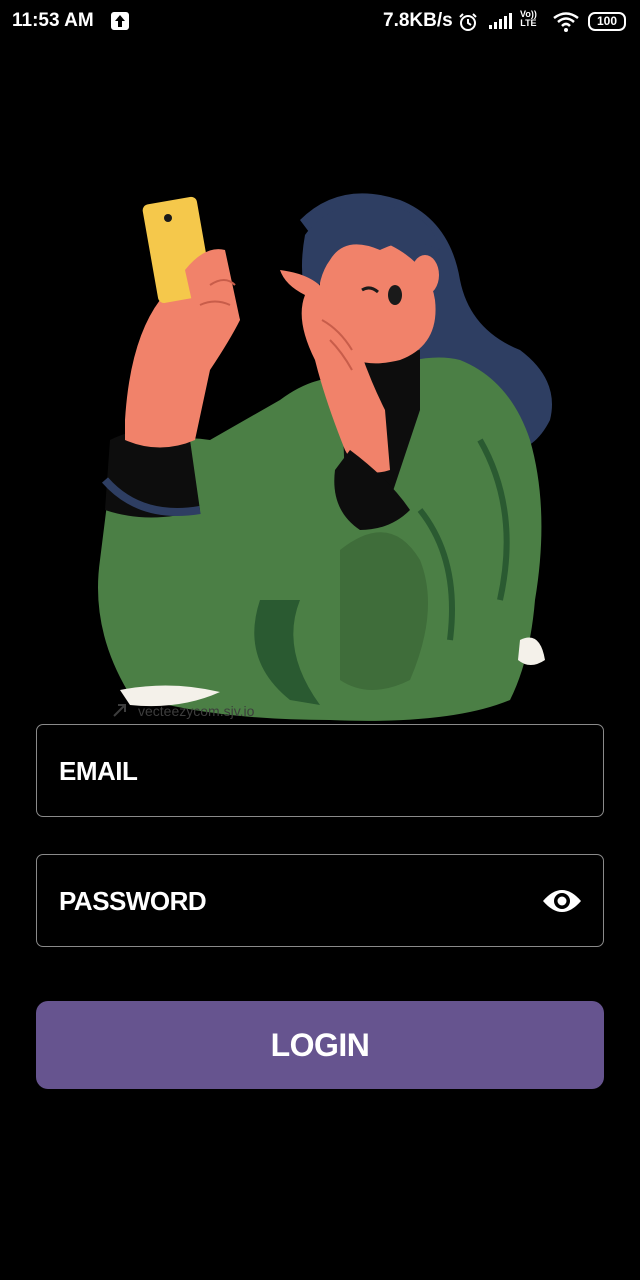 This screenshot has width=640, height=1280. I want to click on upload-icon, so click(120, 21).